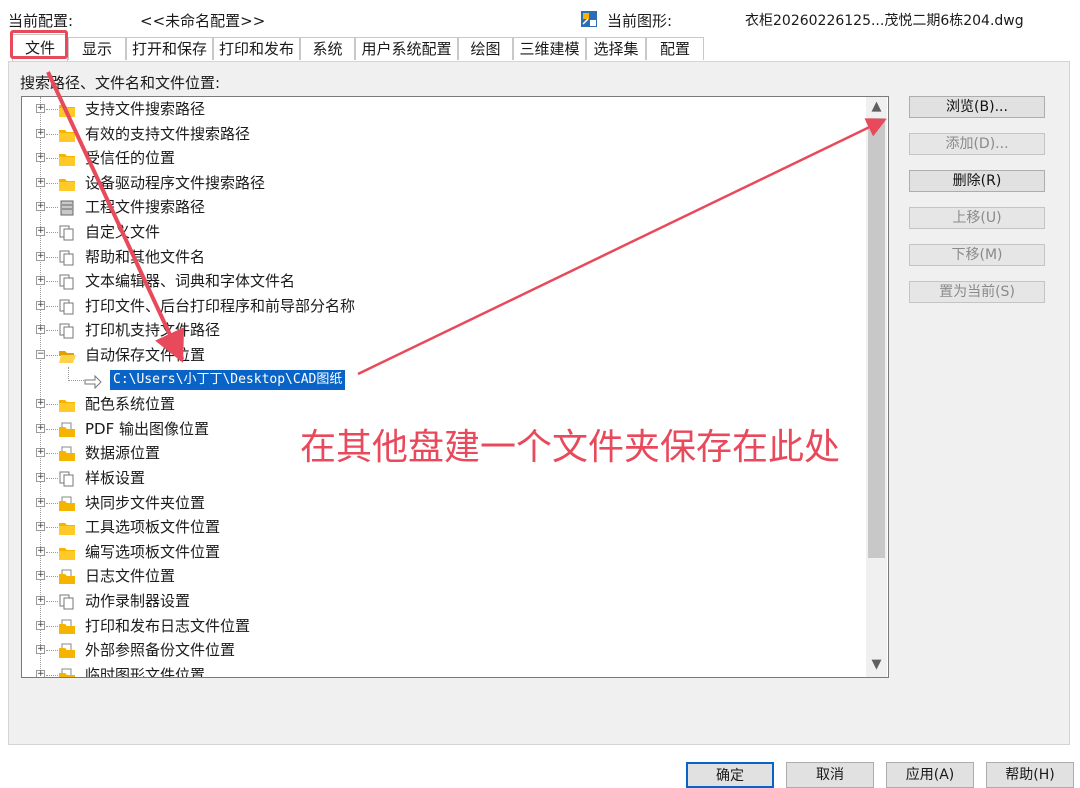  What do you see at coordinates (130, 576) in the screenshot?
I see `tree-item-label: 日志文件位置` at bounding box center [130, 576].